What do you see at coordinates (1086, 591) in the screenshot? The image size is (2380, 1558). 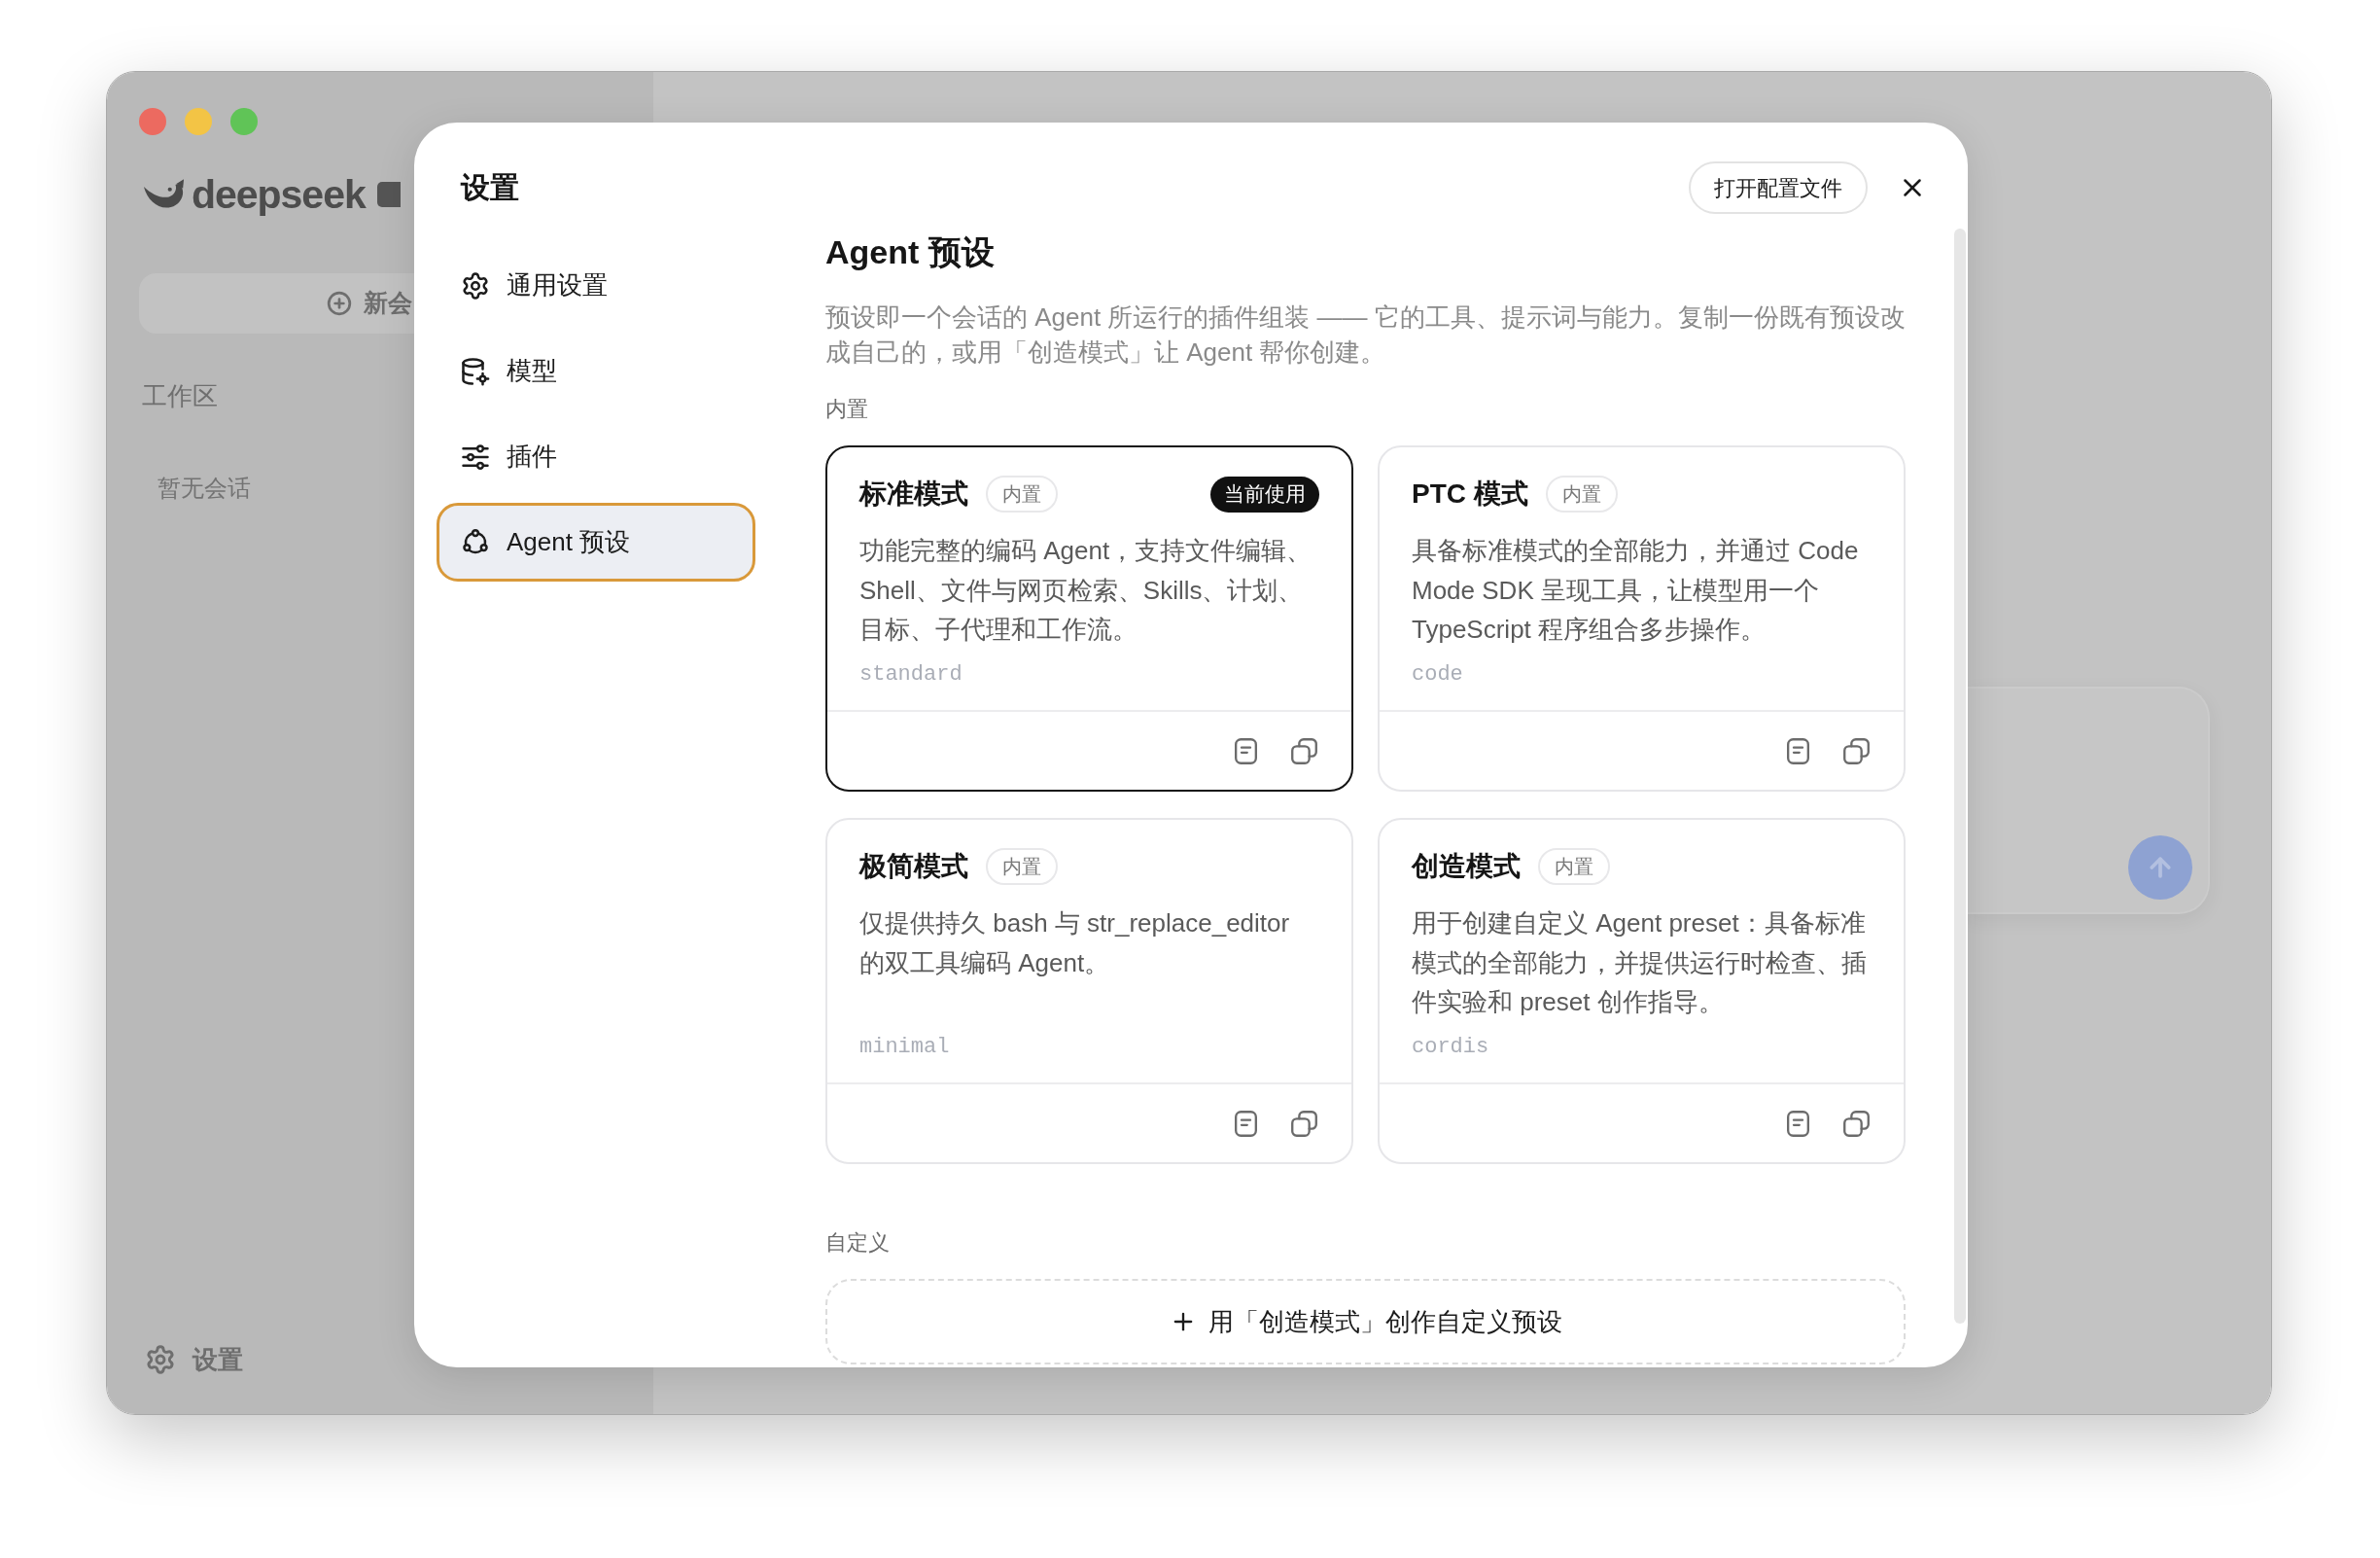 I see `card-description: 功能完整的编码 Agent，支持文件编辑、Shell、文件与网页检索、Skills、计划、目标、子代理和工作流。` at bounding box center [1086, 591].